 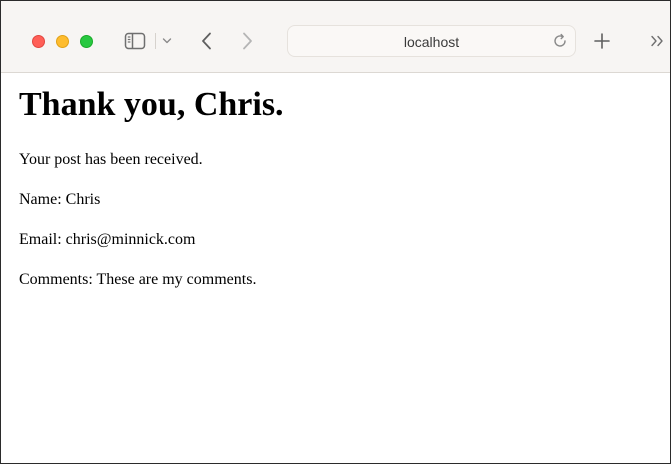 I want to click on forward-icon, so click(x=247, y=41).